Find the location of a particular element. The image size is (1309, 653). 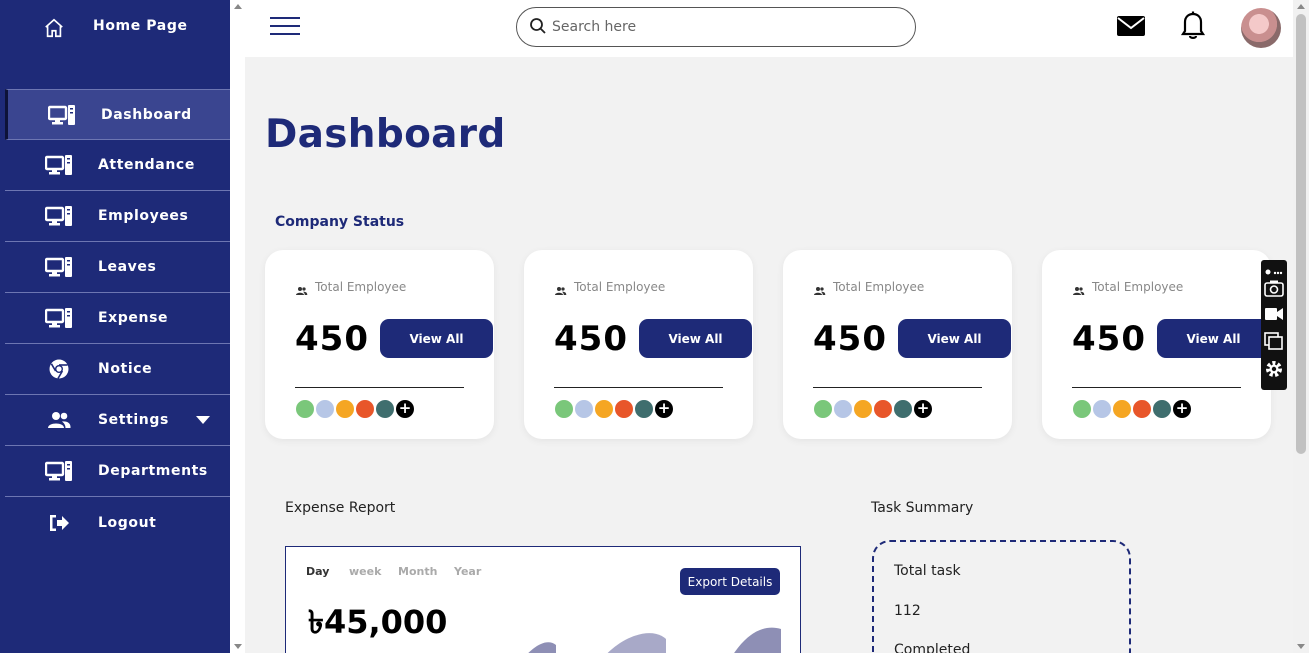

expense-chart is located at coordinates (654, 640).